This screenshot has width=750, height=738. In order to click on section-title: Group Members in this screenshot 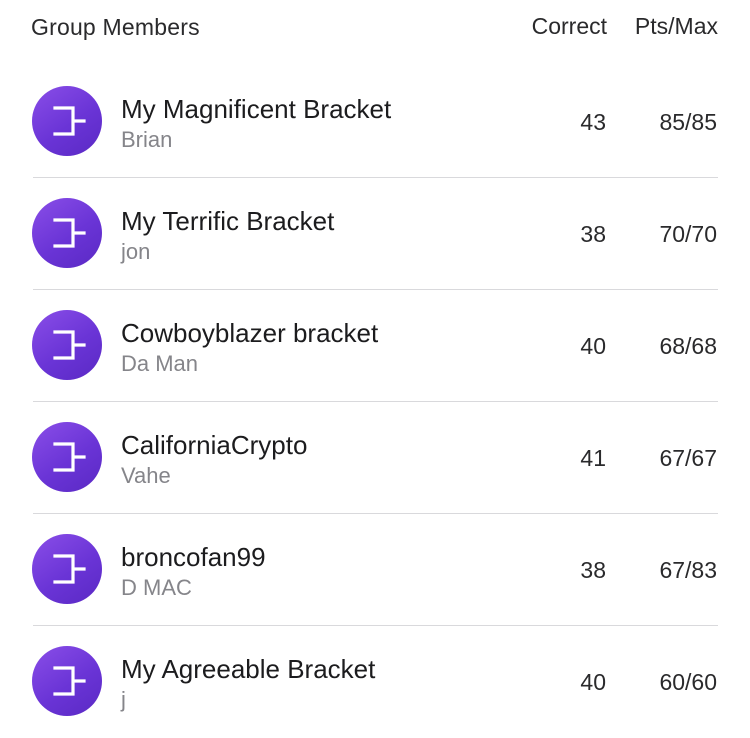, I will do `click(115, 27)`.